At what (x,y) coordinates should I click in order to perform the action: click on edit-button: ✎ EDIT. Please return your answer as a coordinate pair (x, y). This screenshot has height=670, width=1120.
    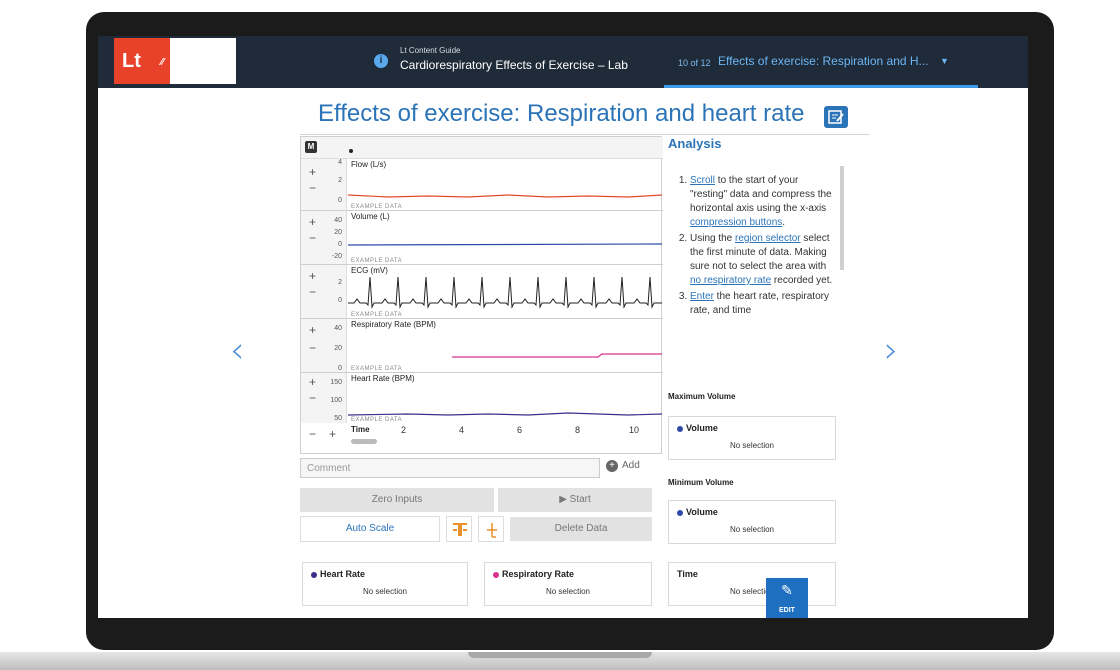
    Looking at the image, I should click on (787, 598).